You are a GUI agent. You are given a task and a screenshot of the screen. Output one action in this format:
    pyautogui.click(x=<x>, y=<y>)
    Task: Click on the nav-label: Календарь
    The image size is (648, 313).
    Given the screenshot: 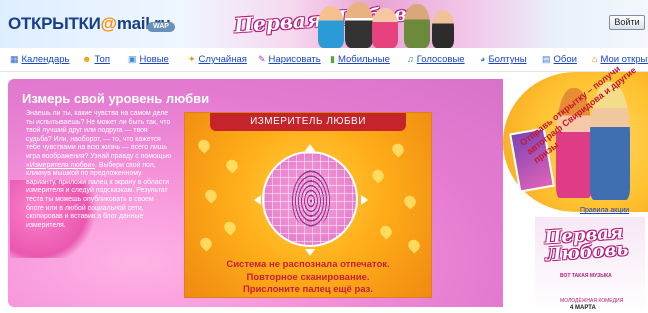 What is the action you would take?
    pyautogui.click(x=45, y=59)
    